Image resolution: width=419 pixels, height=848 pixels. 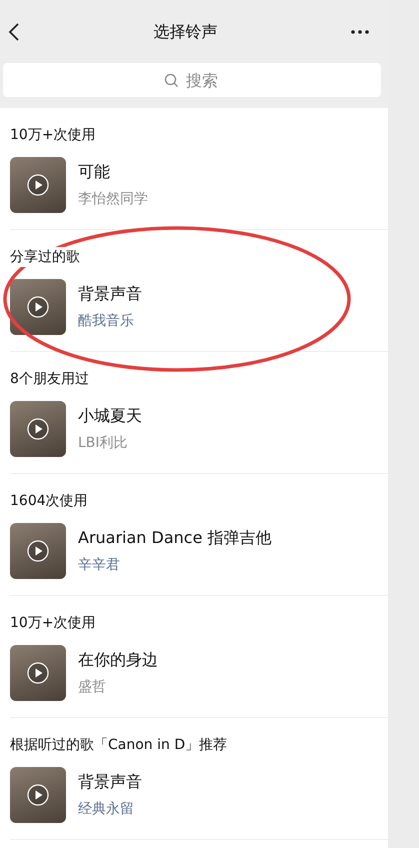 What do you see at coordinates (199, 307) in the screenshot?
I see `song-item: 背景声音 酷我音乐` at bounding box center [199, 307].